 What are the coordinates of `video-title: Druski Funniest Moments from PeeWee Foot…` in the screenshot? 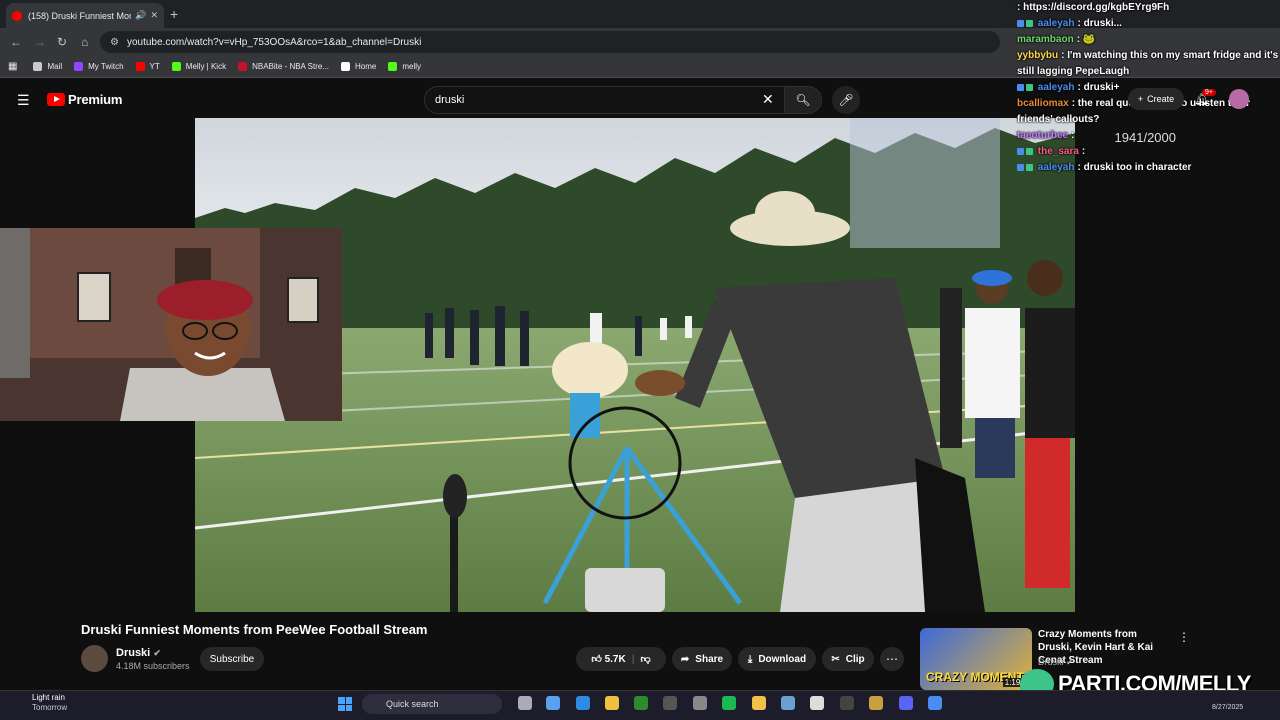 It's located at (254, 629).